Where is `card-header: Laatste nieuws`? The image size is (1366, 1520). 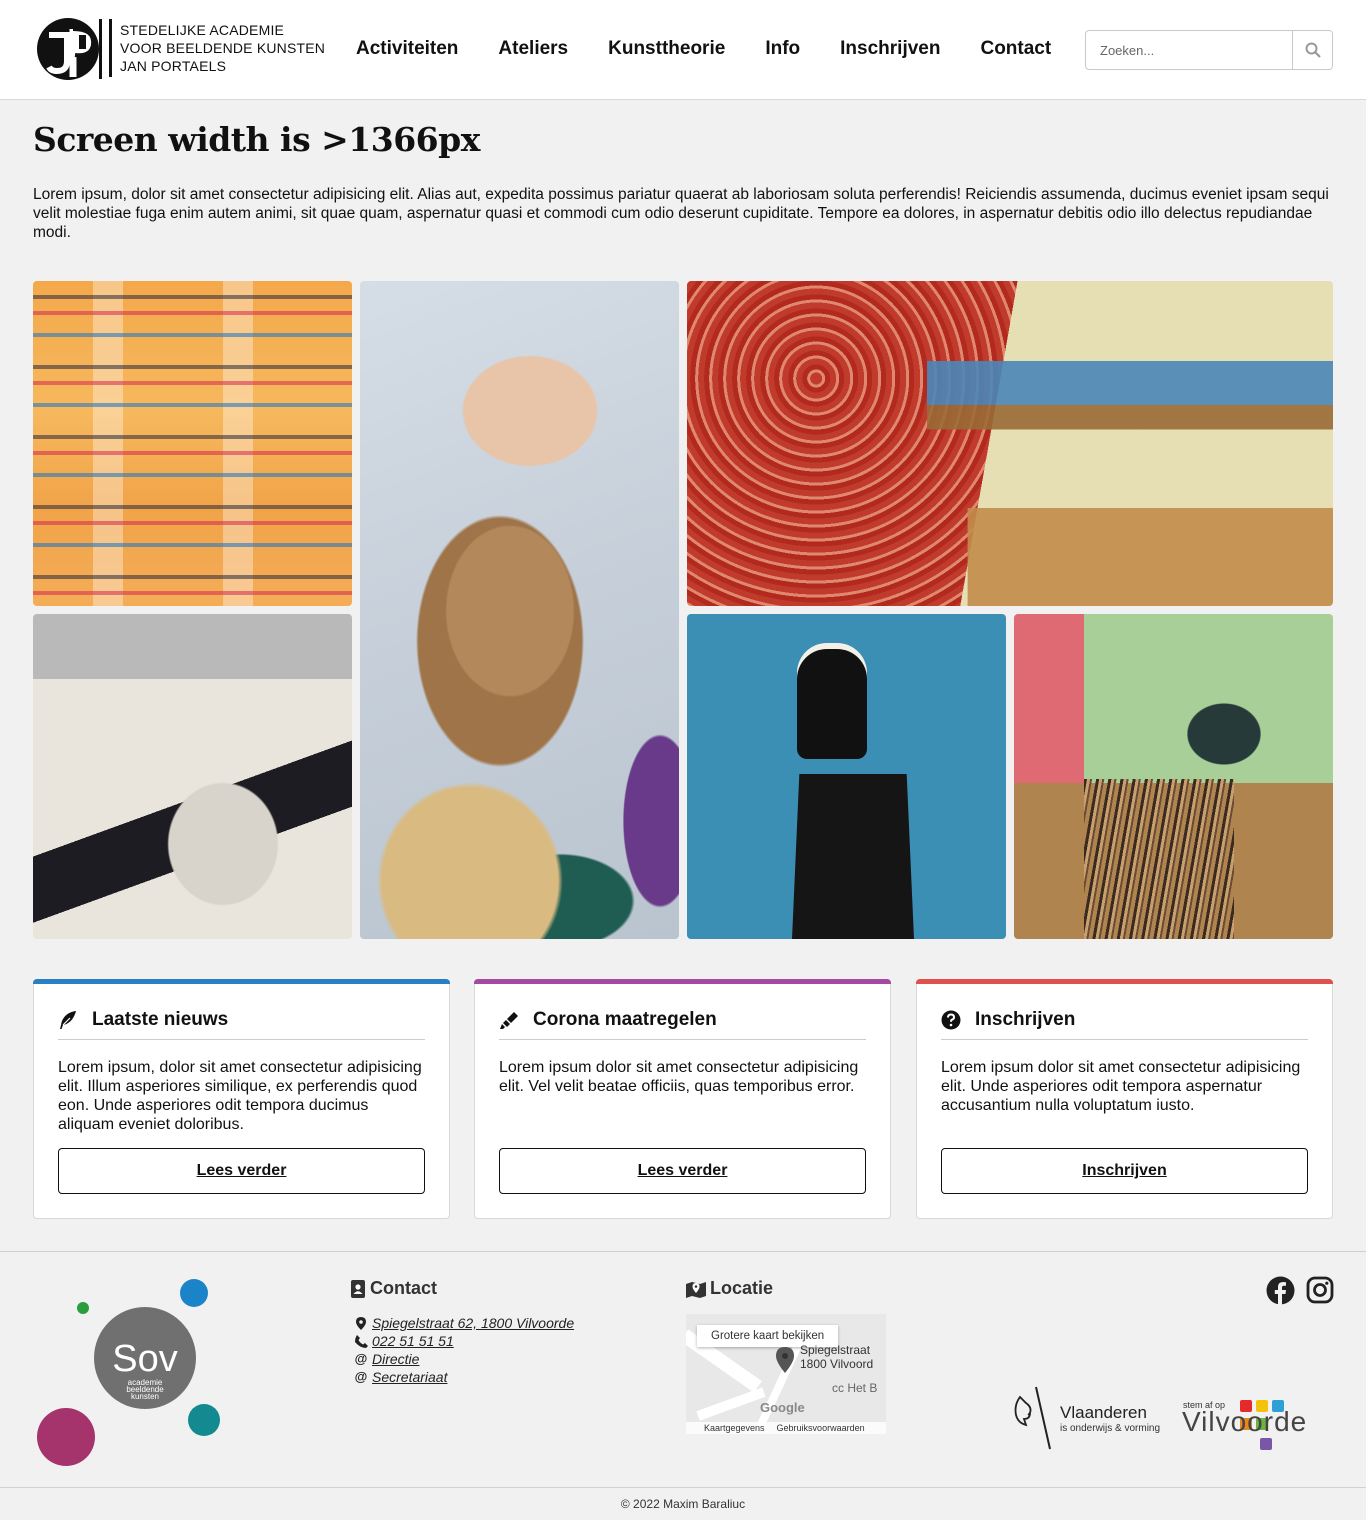 card-header: Laatste nieuws is located at coordinates (241, 1020).